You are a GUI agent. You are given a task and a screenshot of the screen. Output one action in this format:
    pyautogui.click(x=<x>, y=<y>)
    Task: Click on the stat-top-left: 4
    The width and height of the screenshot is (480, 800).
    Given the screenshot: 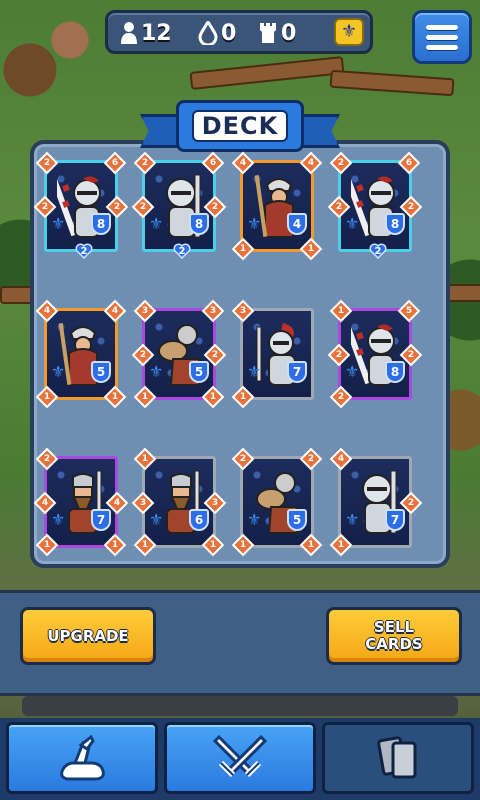 What is the action you would take?
    pyautogui.click(x=341, y=459)
    